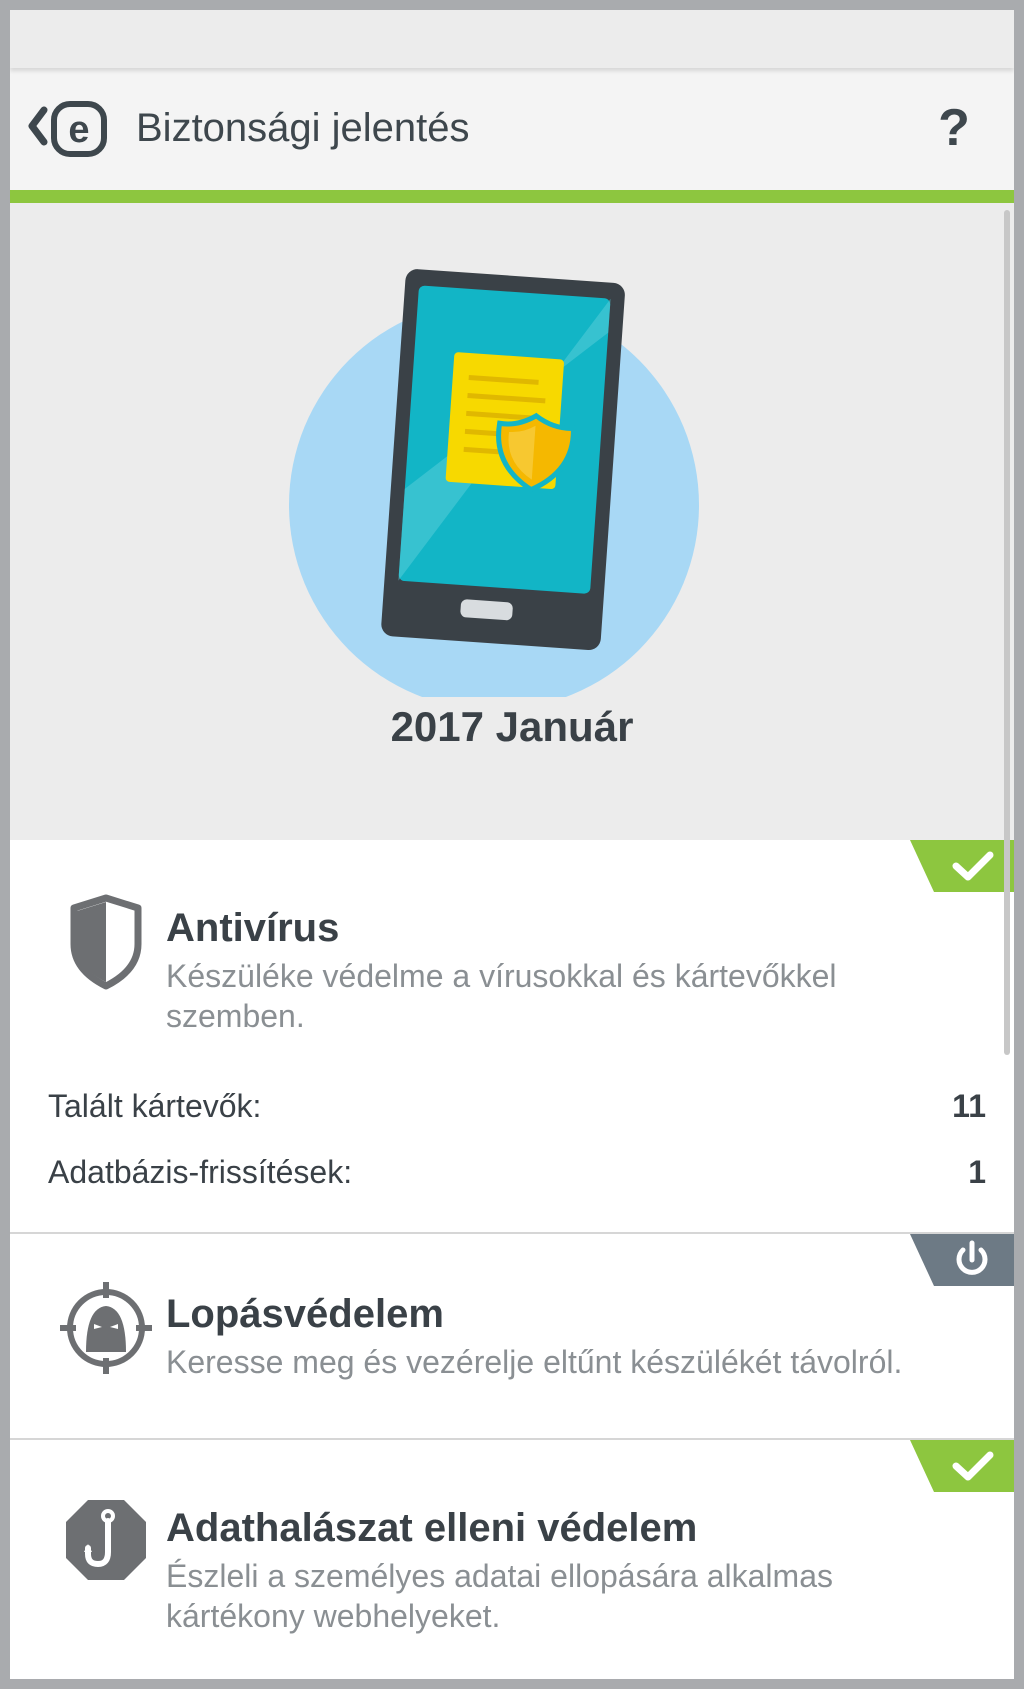  Describe the element at coordinates (517, 1110) in the screenshot. I see `stat-row-found-malware: Talált kártevők: 11` at that location.